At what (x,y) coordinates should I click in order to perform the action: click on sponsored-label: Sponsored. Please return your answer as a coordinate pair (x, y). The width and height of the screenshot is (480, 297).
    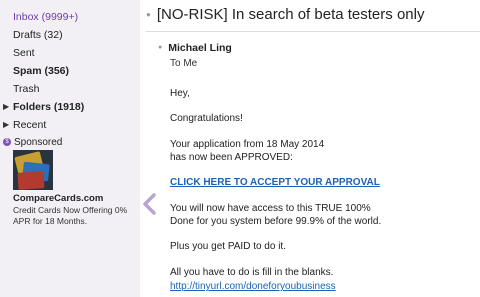
    Looking at the image, I should click on (38, 142).